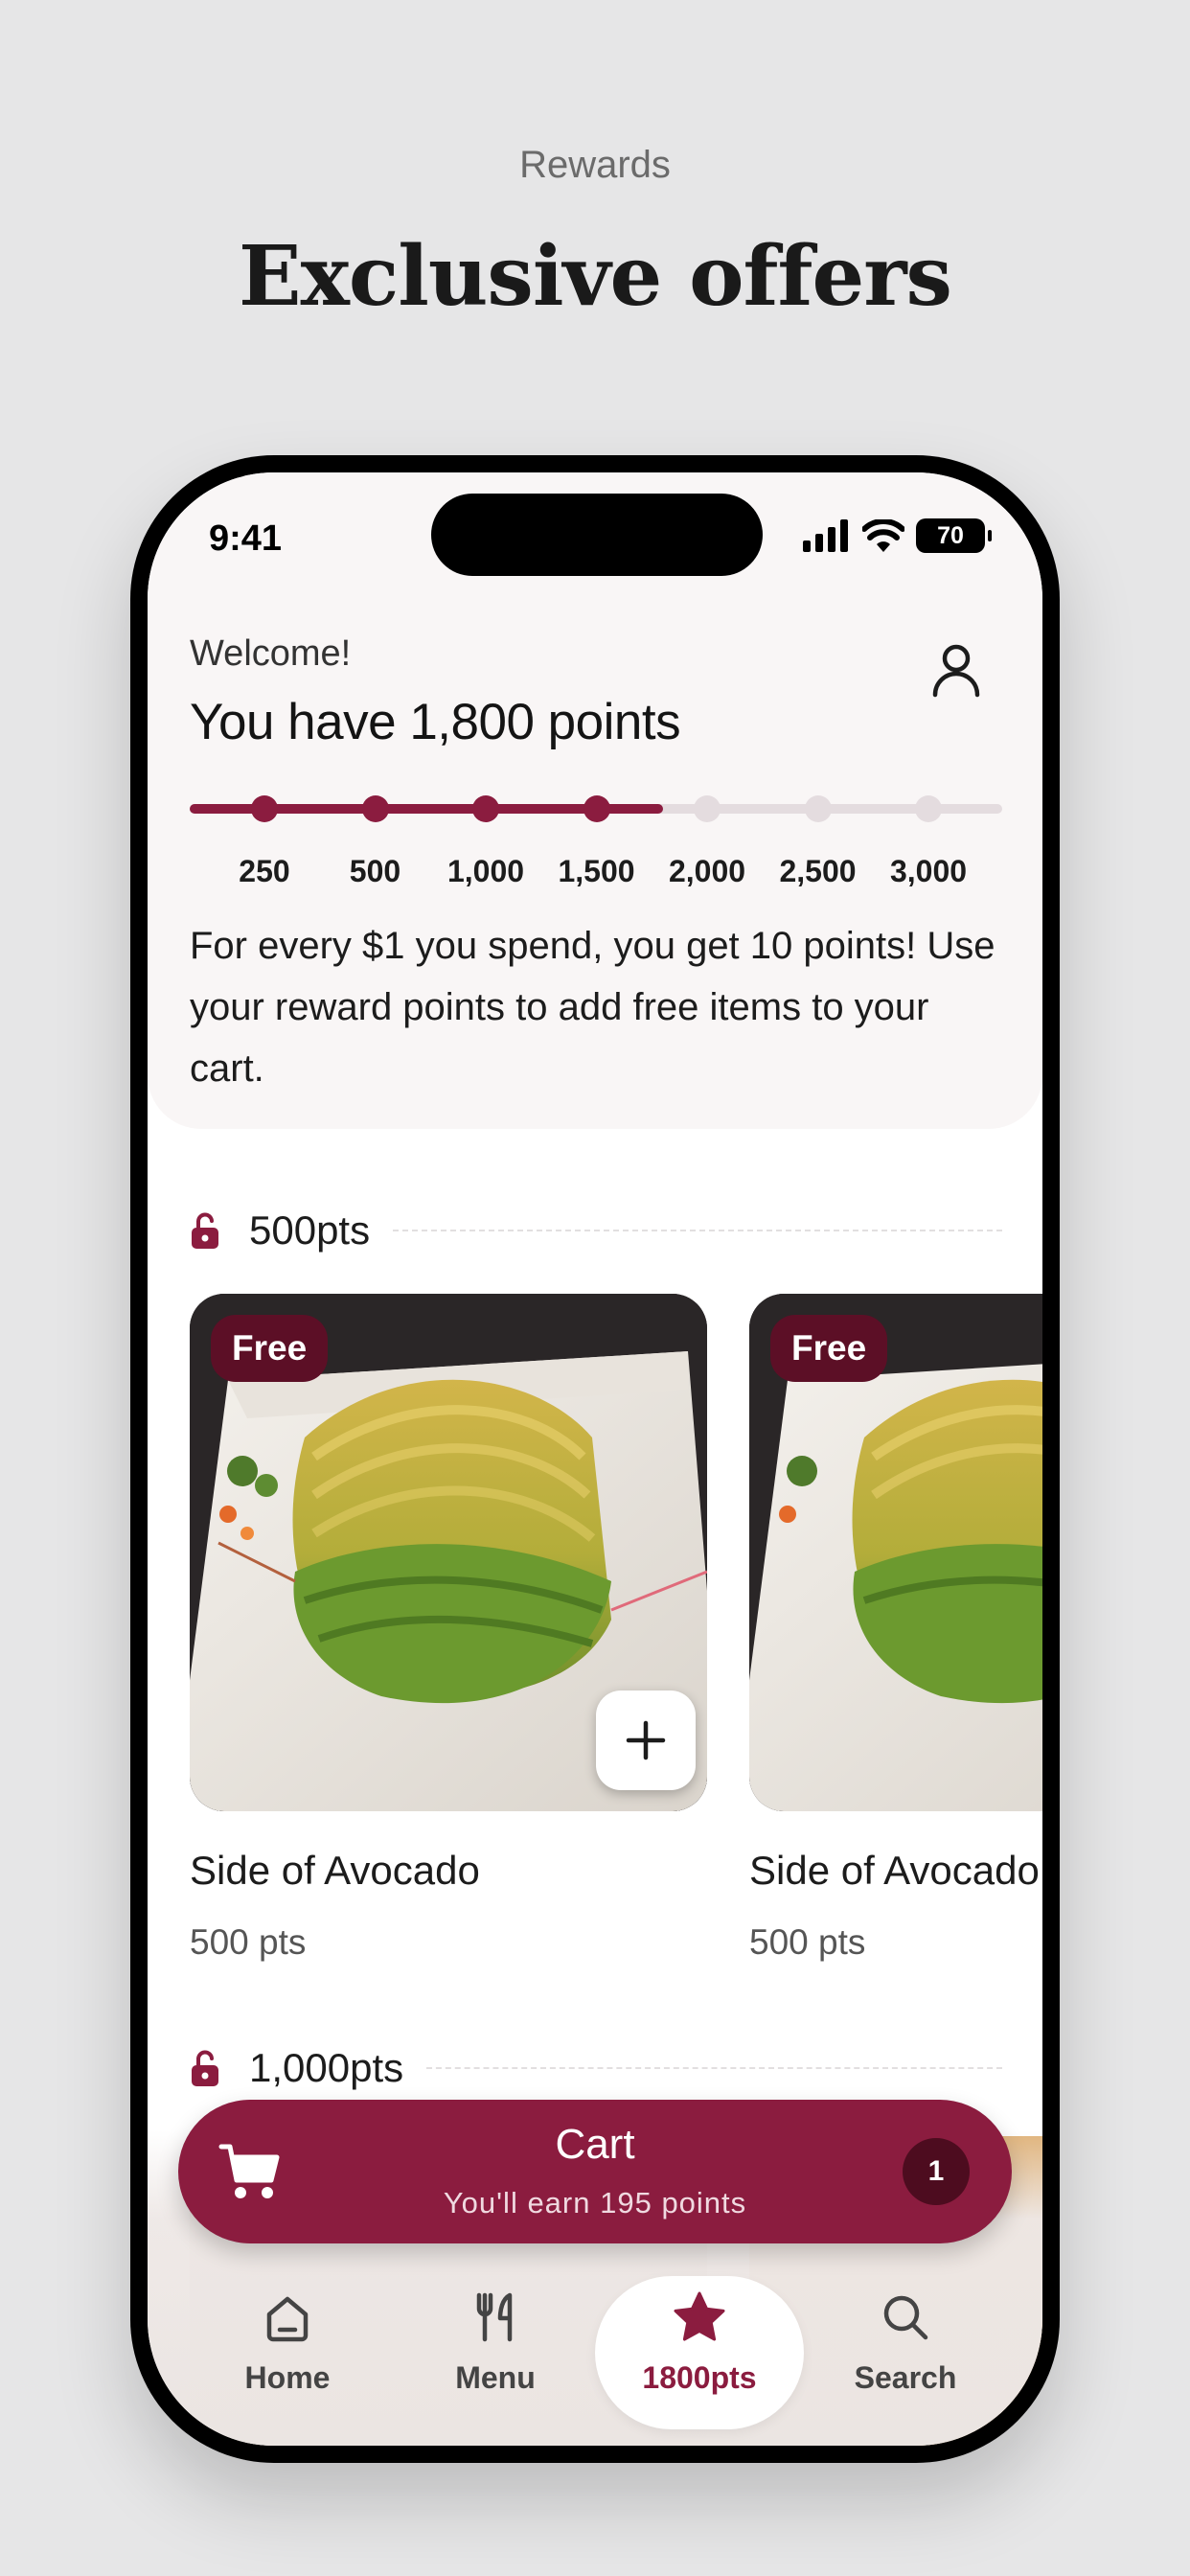  Describe the element at coordinates (707, 871) in the screenshot. I see `milestone-label: 2,000` at that location.